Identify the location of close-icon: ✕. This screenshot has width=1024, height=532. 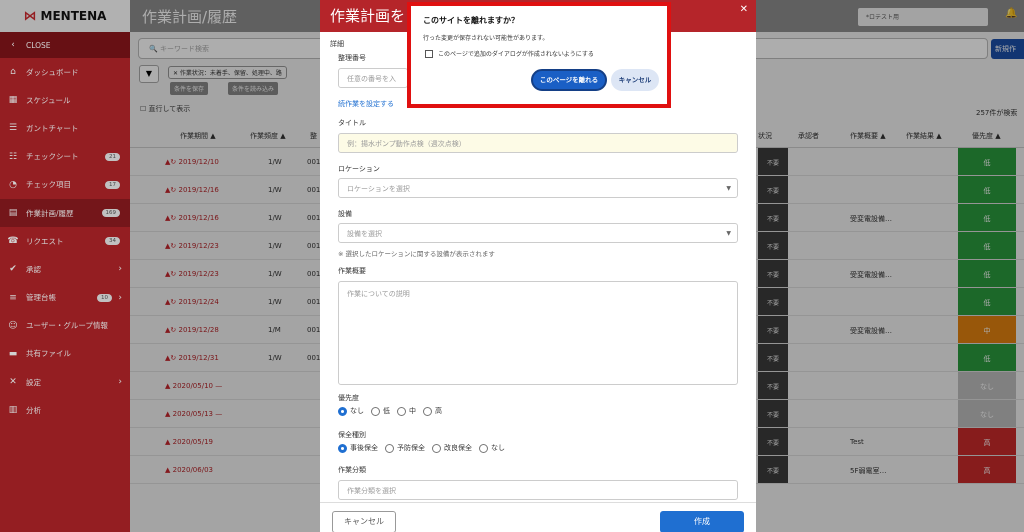
(744, 9).